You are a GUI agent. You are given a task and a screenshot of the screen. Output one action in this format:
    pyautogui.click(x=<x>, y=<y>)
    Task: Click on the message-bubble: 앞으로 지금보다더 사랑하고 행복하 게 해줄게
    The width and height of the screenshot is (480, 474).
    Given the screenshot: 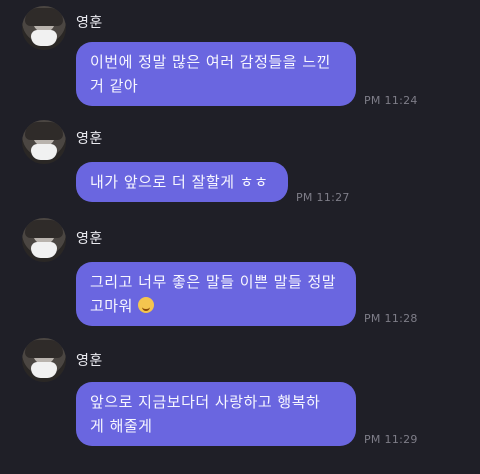 What is the action you would take?
    pyautogui.click(x=216, y=414)
    